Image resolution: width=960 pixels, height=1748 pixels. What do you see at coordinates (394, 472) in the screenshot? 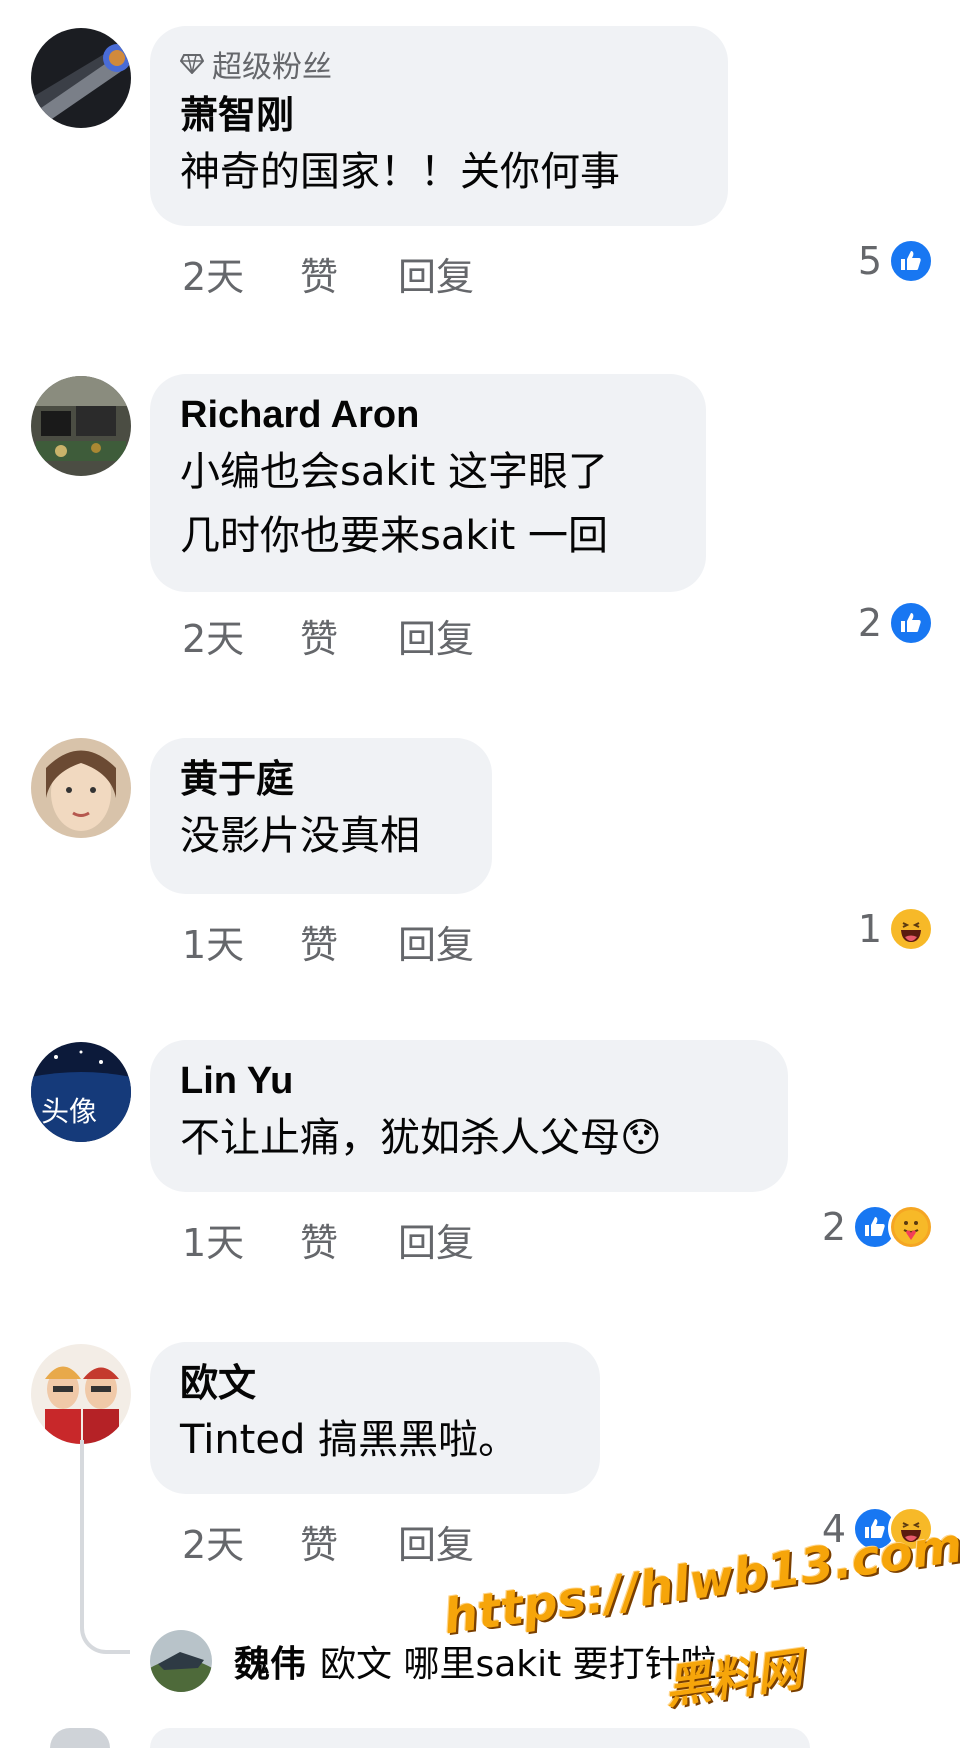
I see `comment-text: 小编也会sakit 这字眼了` at bounding box center [394, 472].